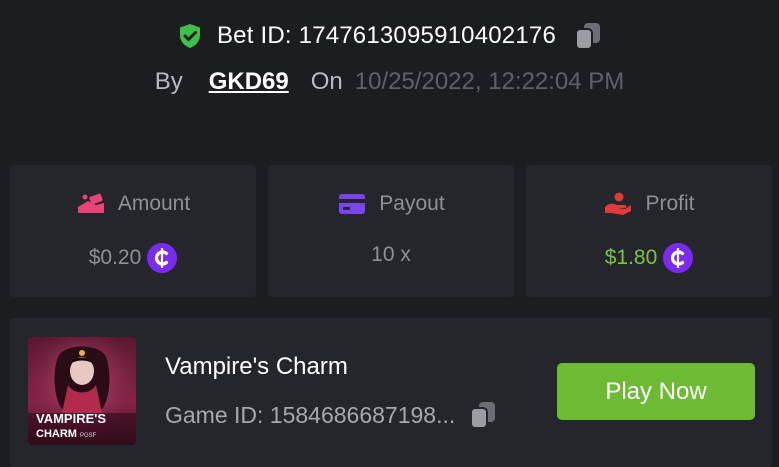 The width and height of the screenshot is (779, 467). I want to click on thumb-subtitle: CHARM, so click(56, 434).